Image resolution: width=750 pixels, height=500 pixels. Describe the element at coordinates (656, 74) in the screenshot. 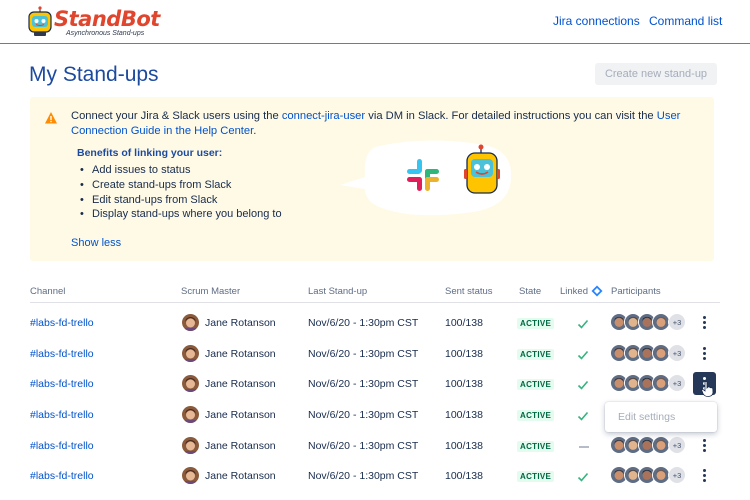

I see `create-standup-button: Create new stand-up` at that location.